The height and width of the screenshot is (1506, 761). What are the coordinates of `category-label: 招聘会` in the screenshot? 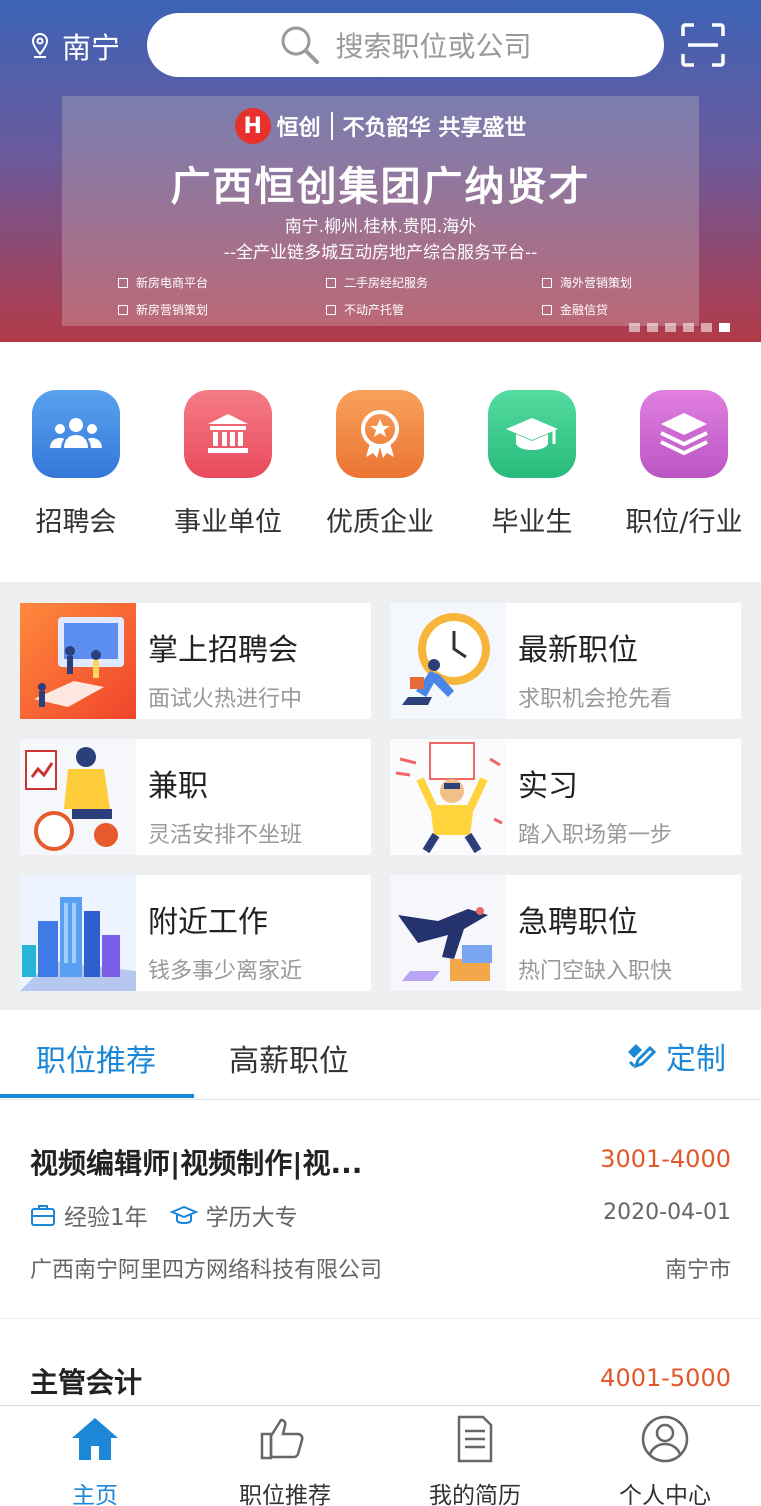 It's located at (76, 522).